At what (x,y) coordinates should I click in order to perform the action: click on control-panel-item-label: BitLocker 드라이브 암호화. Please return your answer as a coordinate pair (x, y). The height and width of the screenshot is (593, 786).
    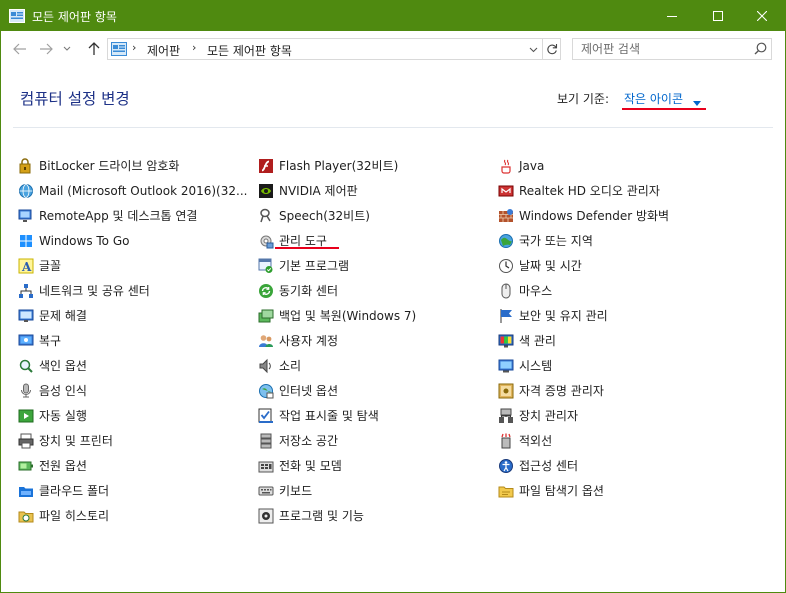
    Looking at the image, I should click on (109, 166).